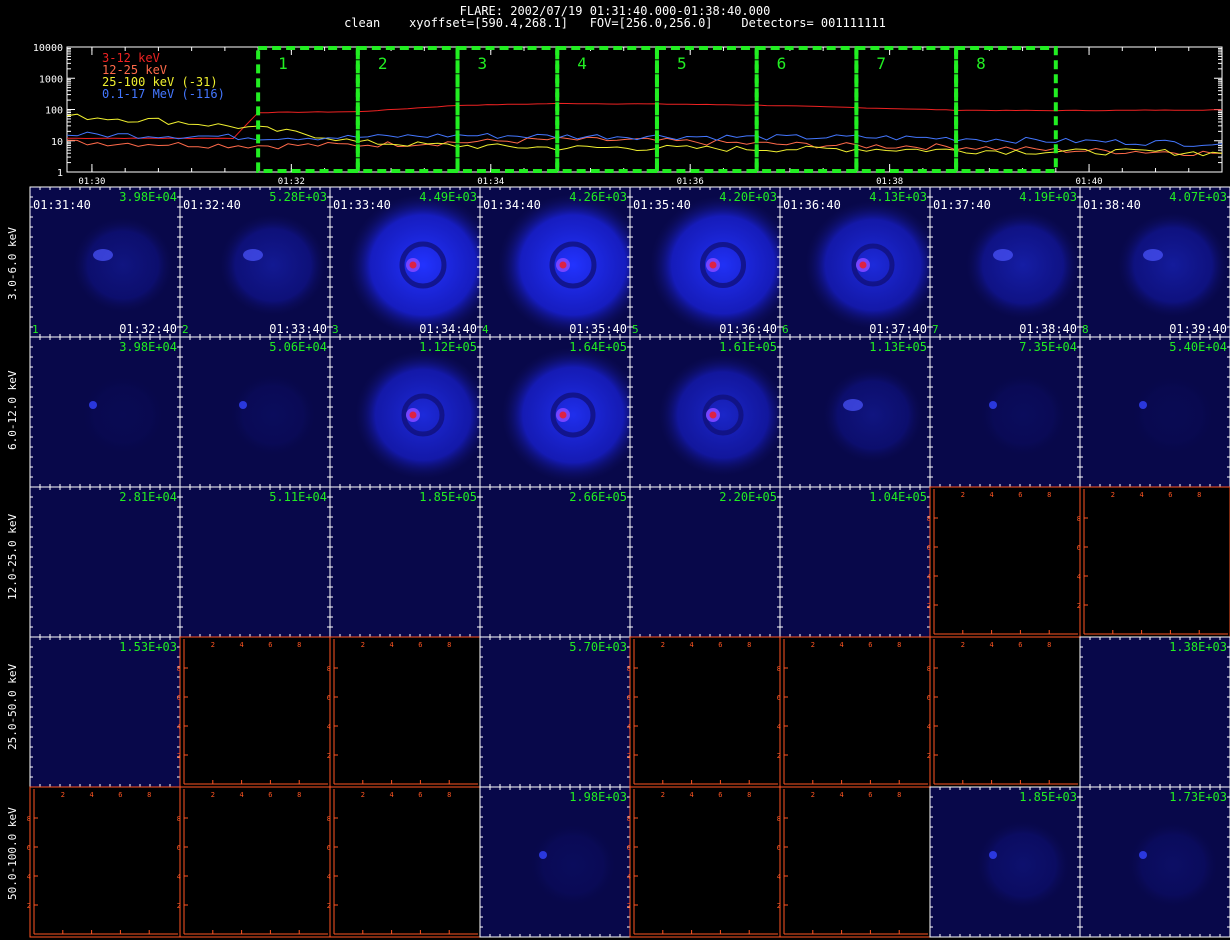 This screenshot has height=940, width=1230. Describe the element at coordinates (298, 197) in the screenshot. I see `peak-value: 5.28E+03` at that location.